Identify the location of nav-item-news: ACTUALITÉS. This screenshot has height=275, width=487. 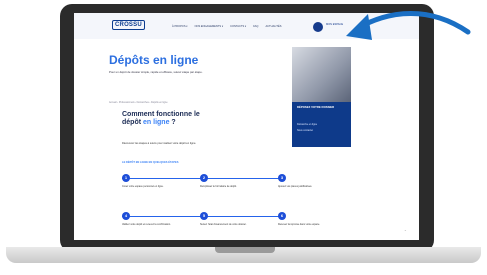
(273, 26).